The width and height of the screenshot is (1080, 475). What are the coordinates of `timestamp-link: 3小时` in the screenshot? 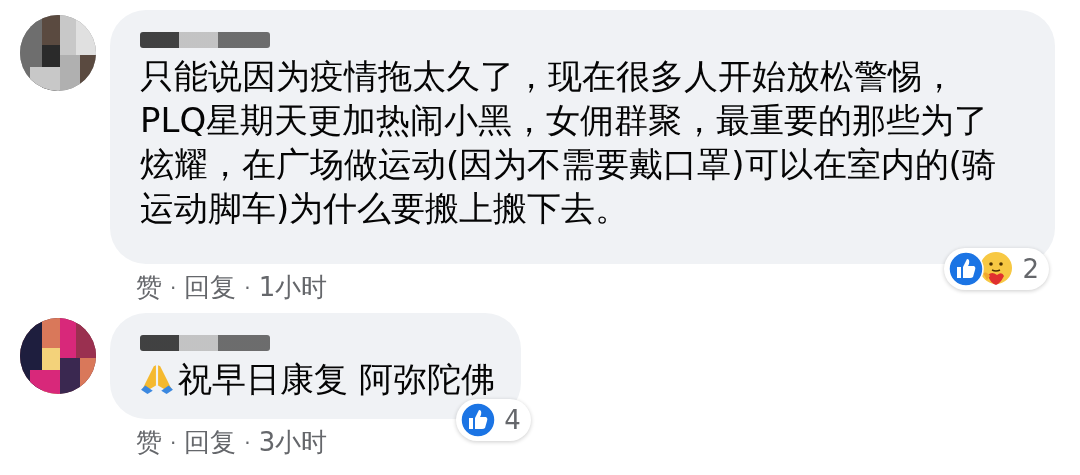 It's located at (293, 442).